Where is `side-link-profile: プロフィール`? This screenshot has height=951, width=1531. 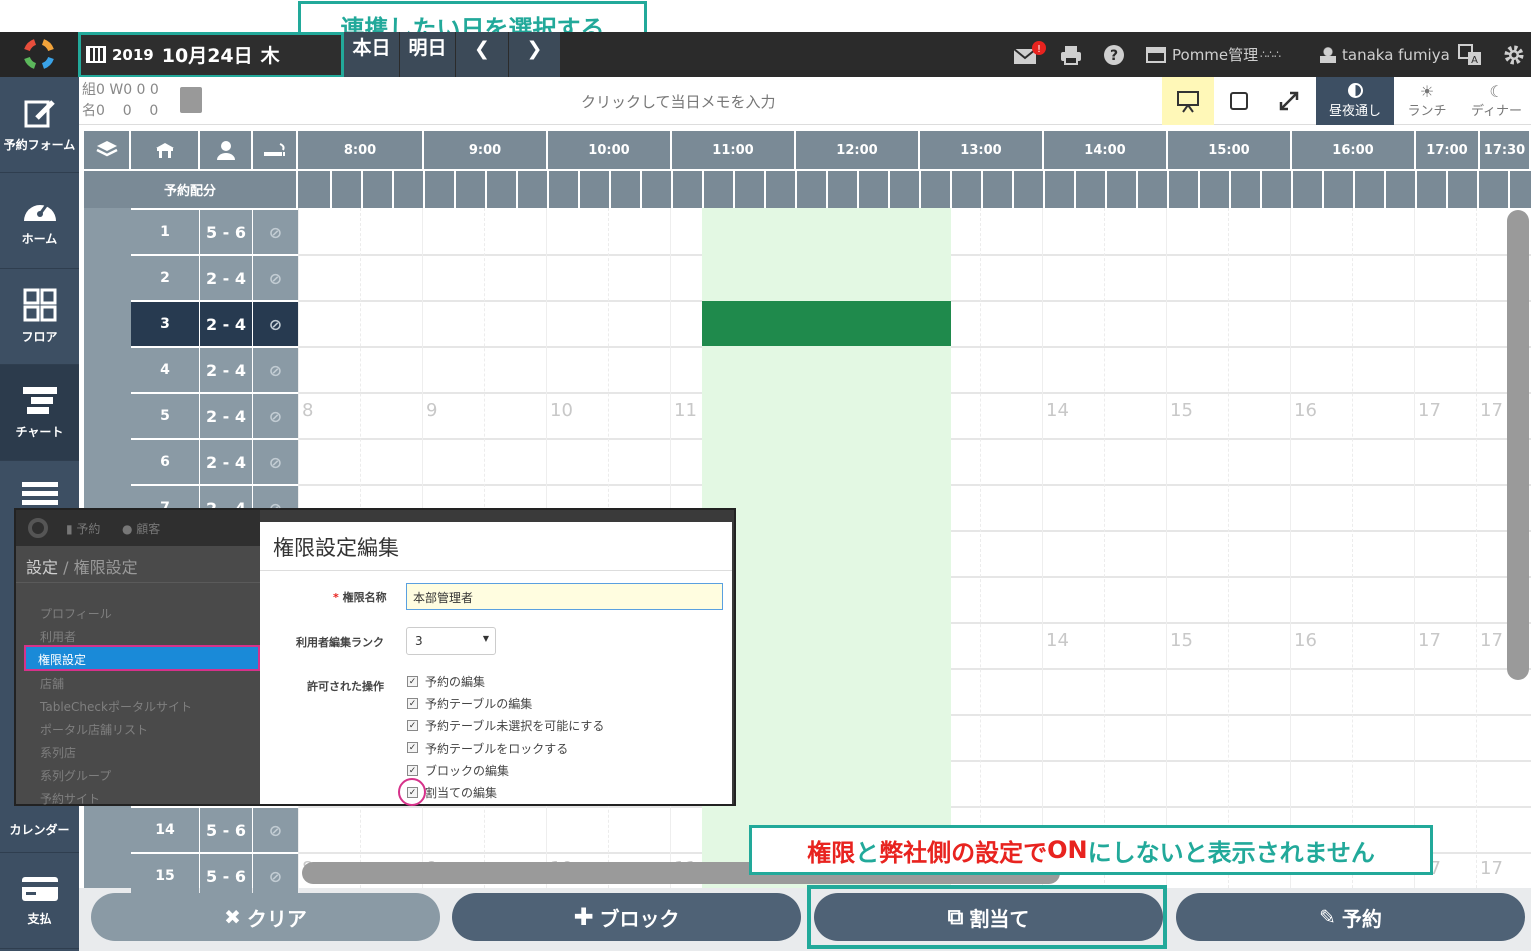 side-link-profile: プロフィール is located at coordinates (76, 613).